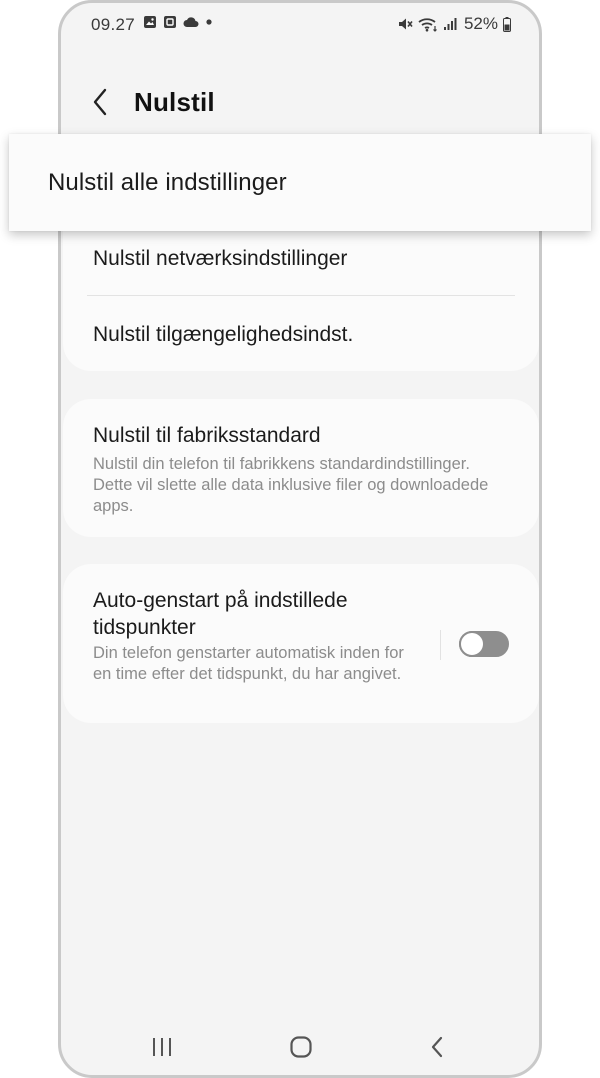  What do you see at coordinates (440, 645) in the screenshot?
I see `toggle-divider` at bounding box center [440, 645].